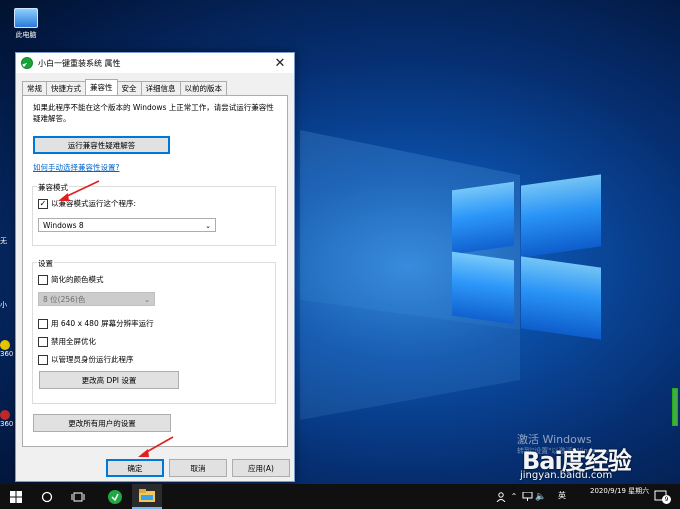 The image size is (680, 509). I want to click on tray-people-icon, so click(501, 496).